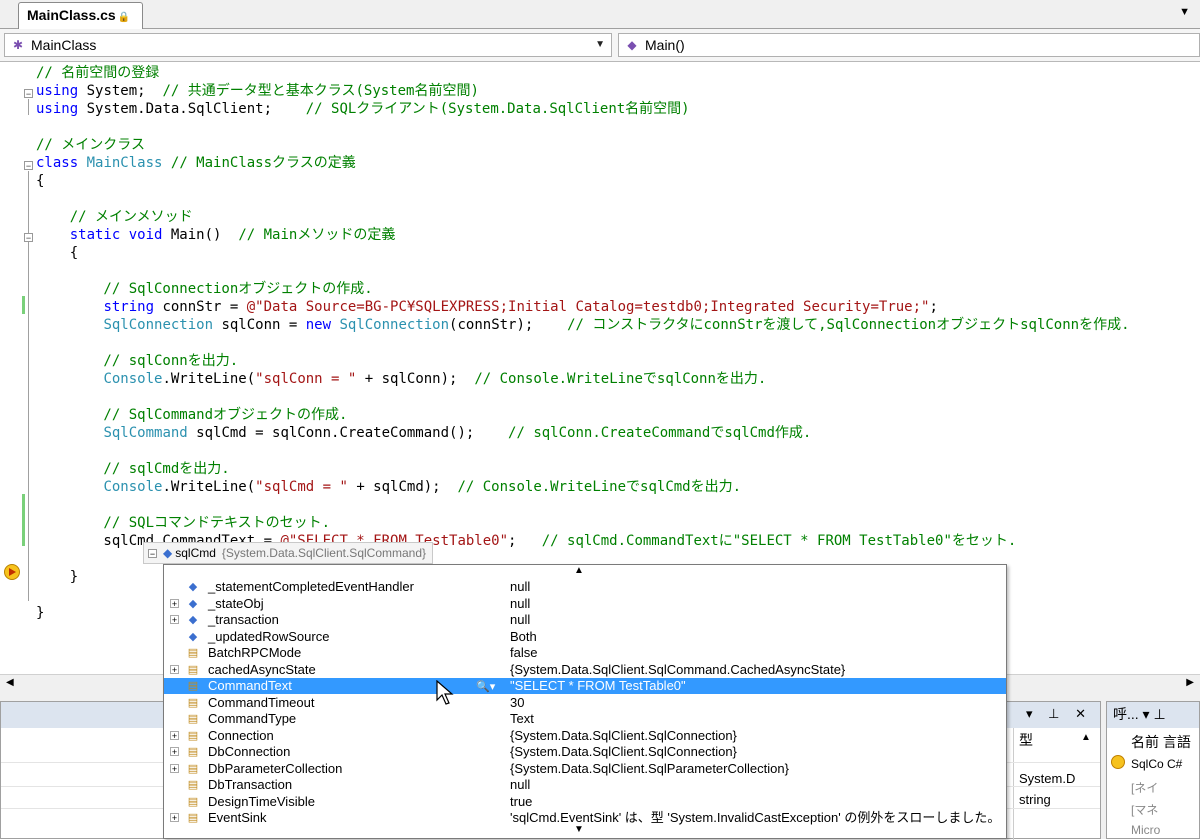  What do you see at coordinates (114, 217) in the screenshot?
I see `code-line: // メインメソッド` at bounding box center [114, 217].